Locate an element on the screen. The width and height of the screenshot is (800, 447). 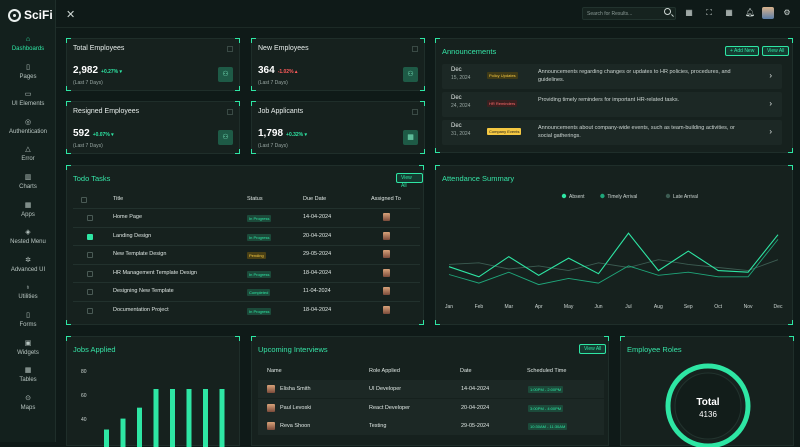
interviews-view-all-button: View All is located at coordinates (593, 349).